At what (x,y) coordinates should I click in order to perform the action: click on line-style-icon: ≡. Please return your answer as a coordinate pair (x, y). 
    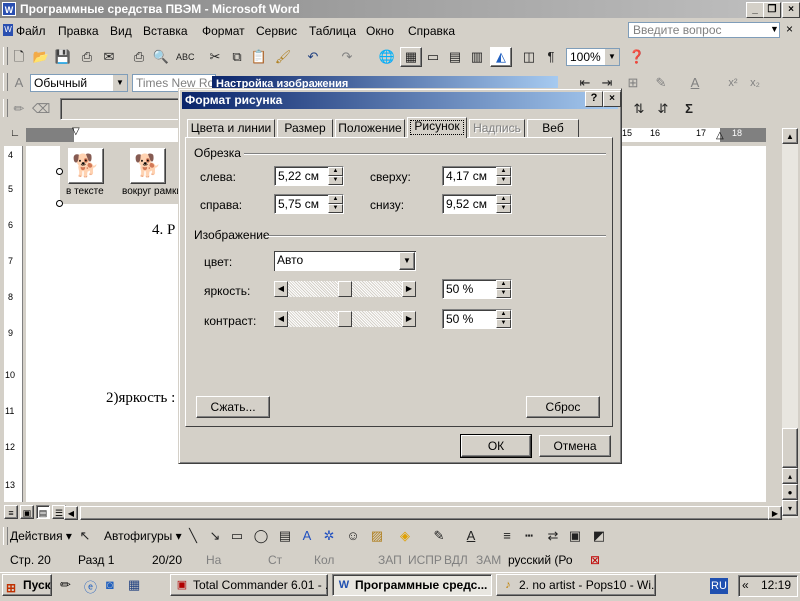
    Looking at the image, I should click on (507, 536).